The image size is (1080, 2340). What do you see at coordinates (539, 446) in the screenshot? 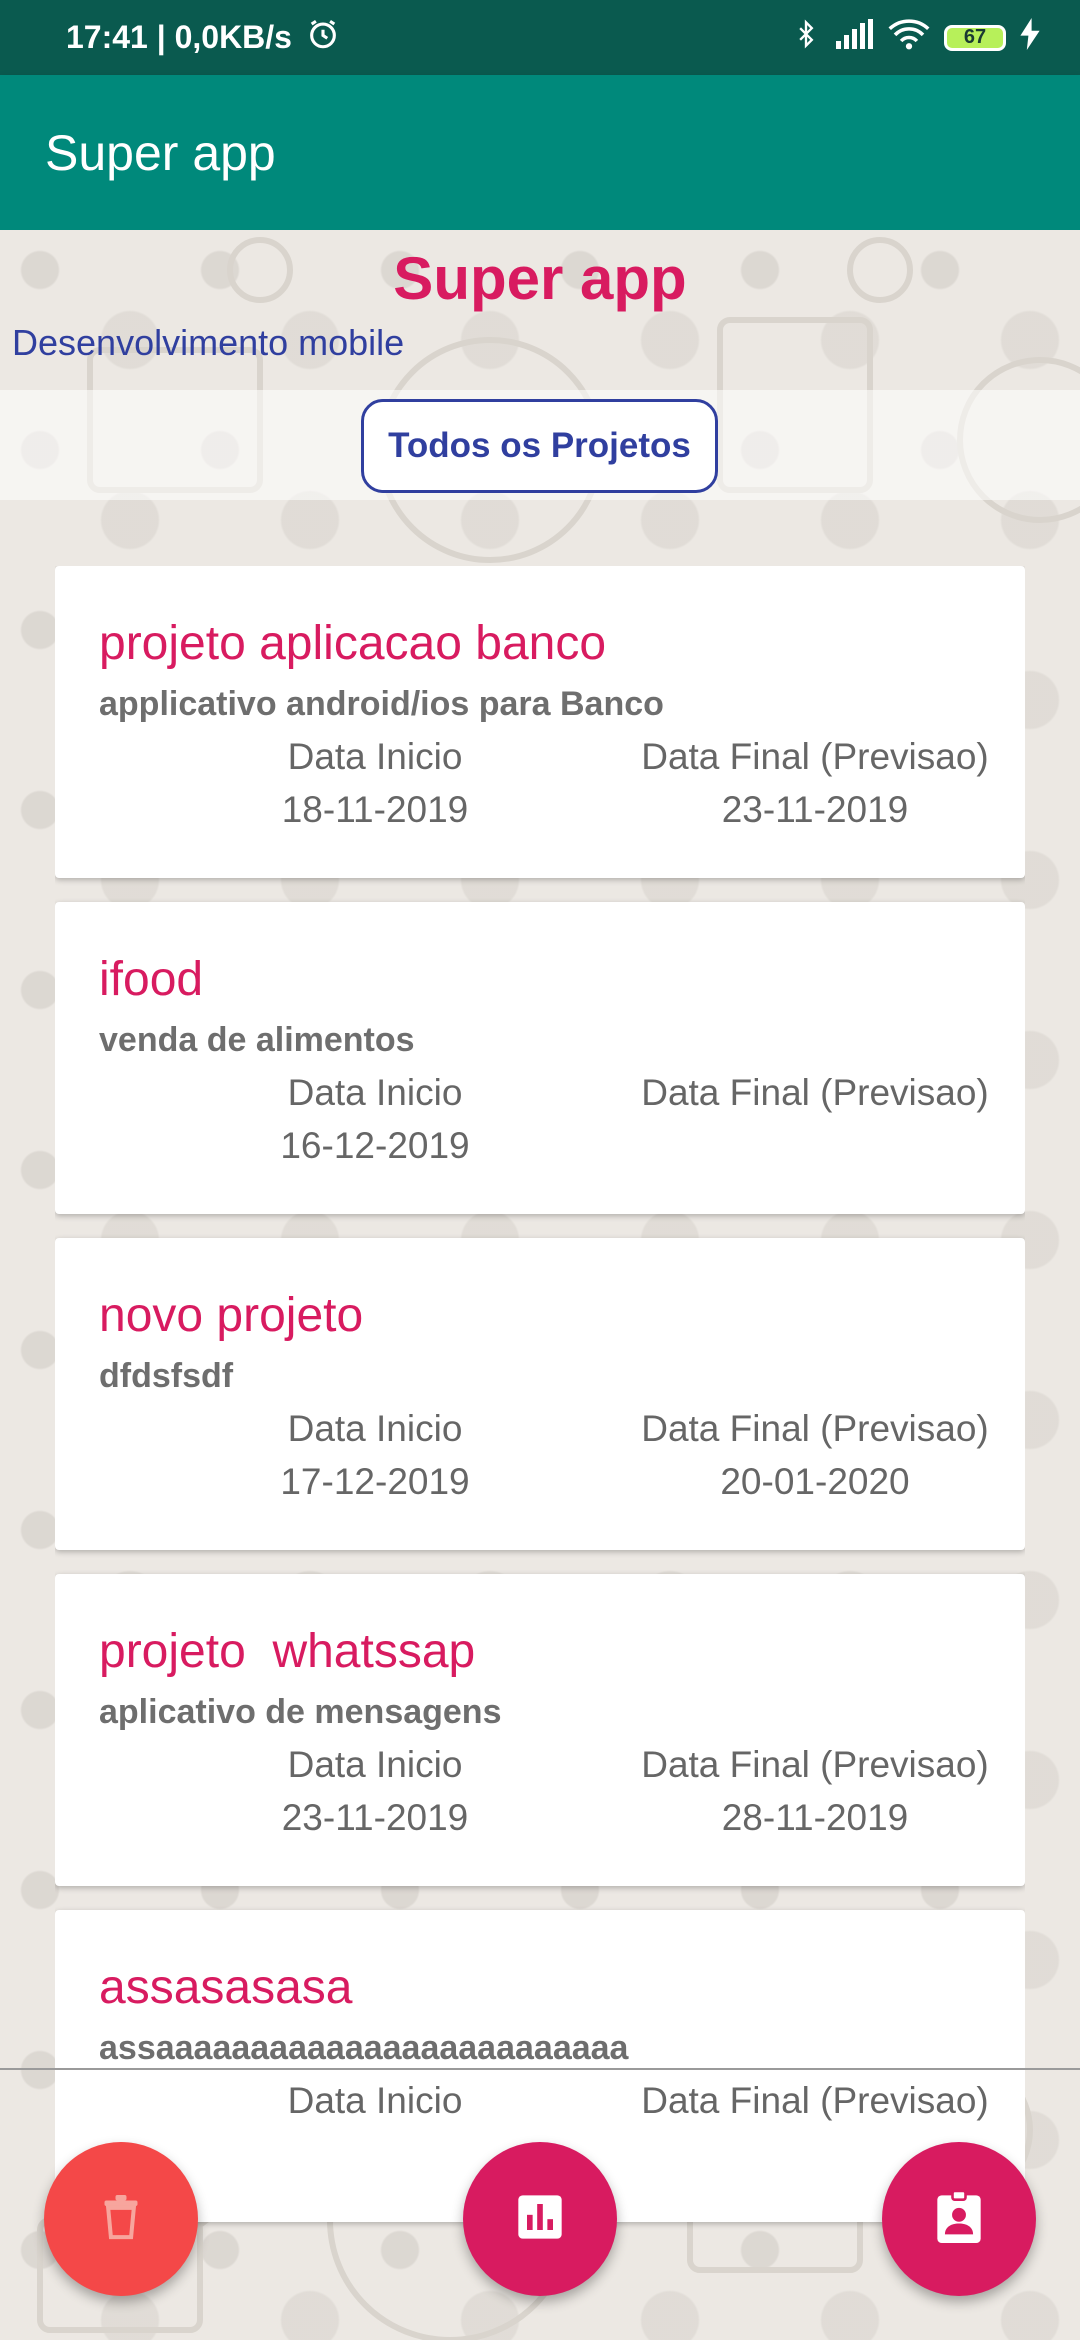
I see `all-projects-button: Todos os Projetos` at bounding box center [539, 446].